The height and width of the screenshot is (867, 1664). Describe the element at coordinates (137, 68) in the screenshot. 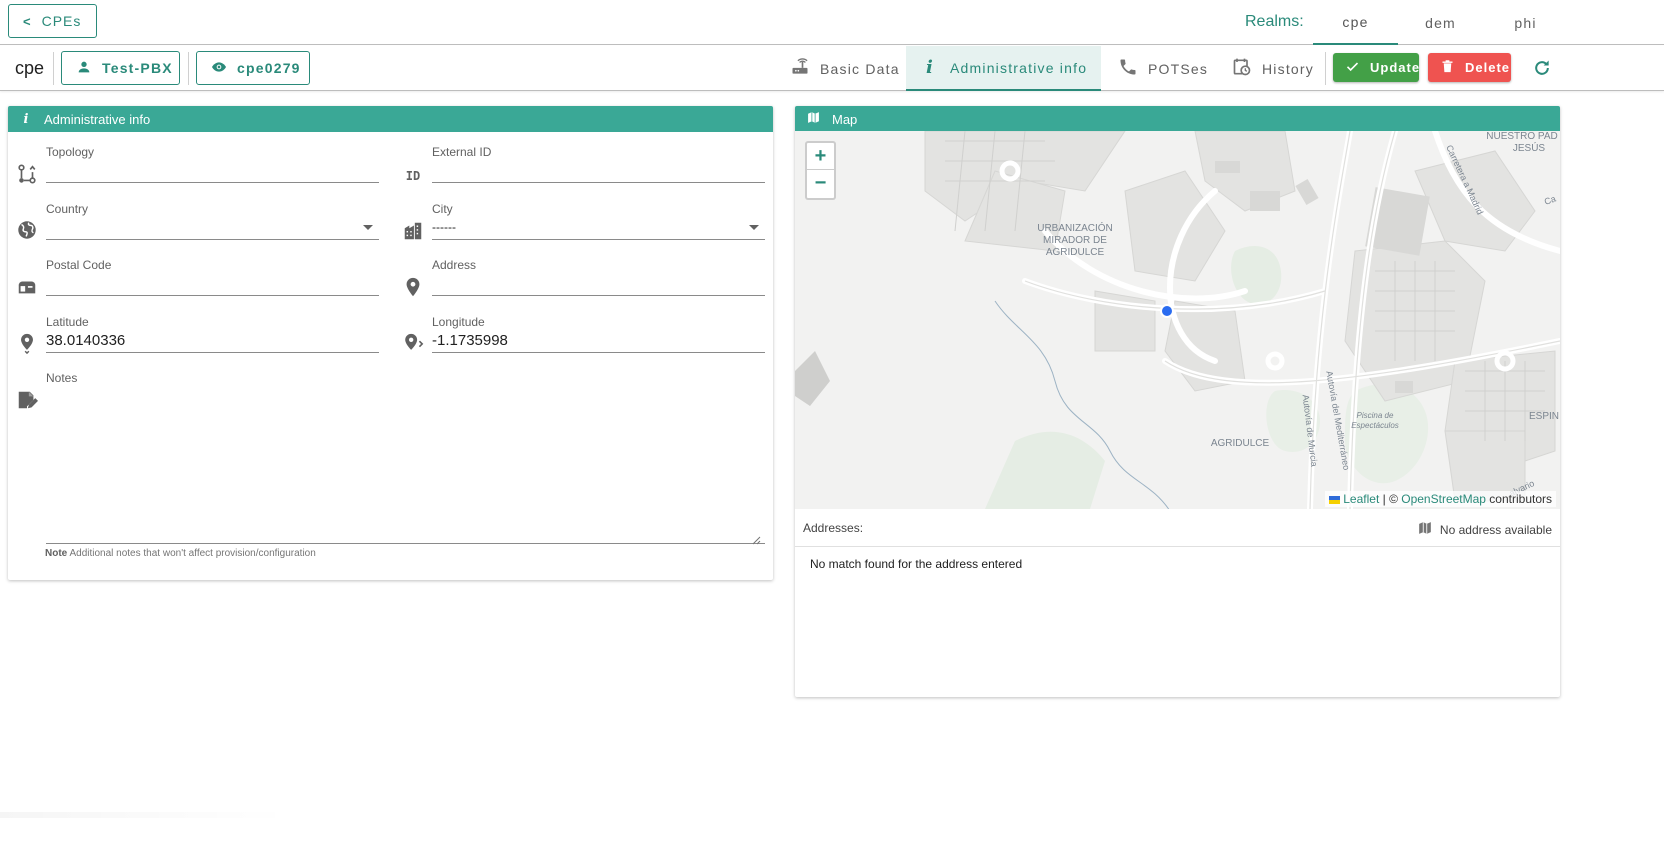

I see `owner-user-label: Test-PBX` at that location.